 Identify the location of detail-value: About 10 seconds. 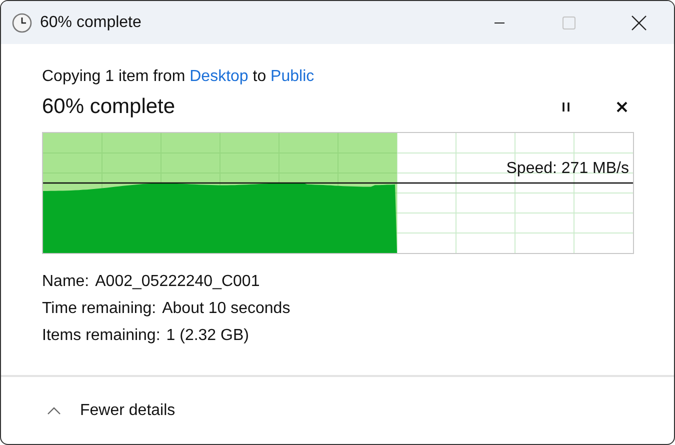
(226, 309).